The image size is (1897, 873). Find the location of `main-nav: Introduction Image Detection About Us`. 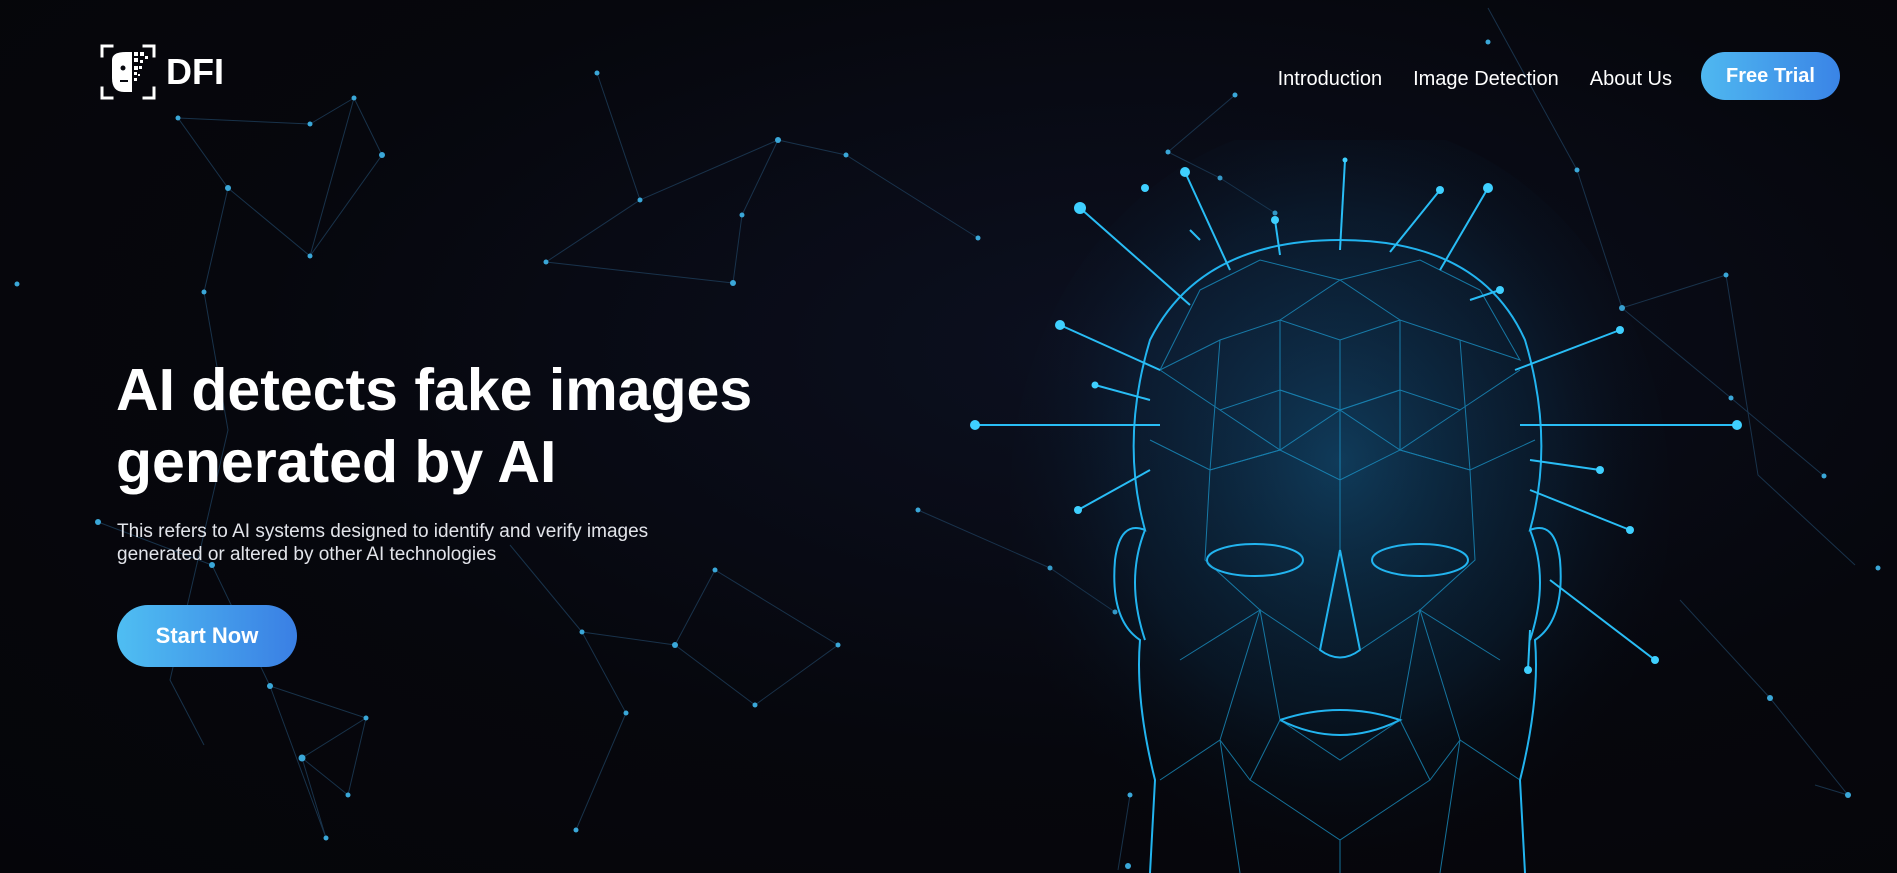

main-nav: Introduction Image Detection About Us is located at coordinates (1475, 79).